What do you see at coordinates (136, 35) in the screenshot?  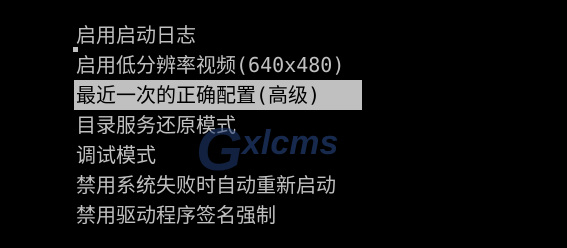 I see `menu-item-label: 启用启动日志` at bounding box center [136, 35].